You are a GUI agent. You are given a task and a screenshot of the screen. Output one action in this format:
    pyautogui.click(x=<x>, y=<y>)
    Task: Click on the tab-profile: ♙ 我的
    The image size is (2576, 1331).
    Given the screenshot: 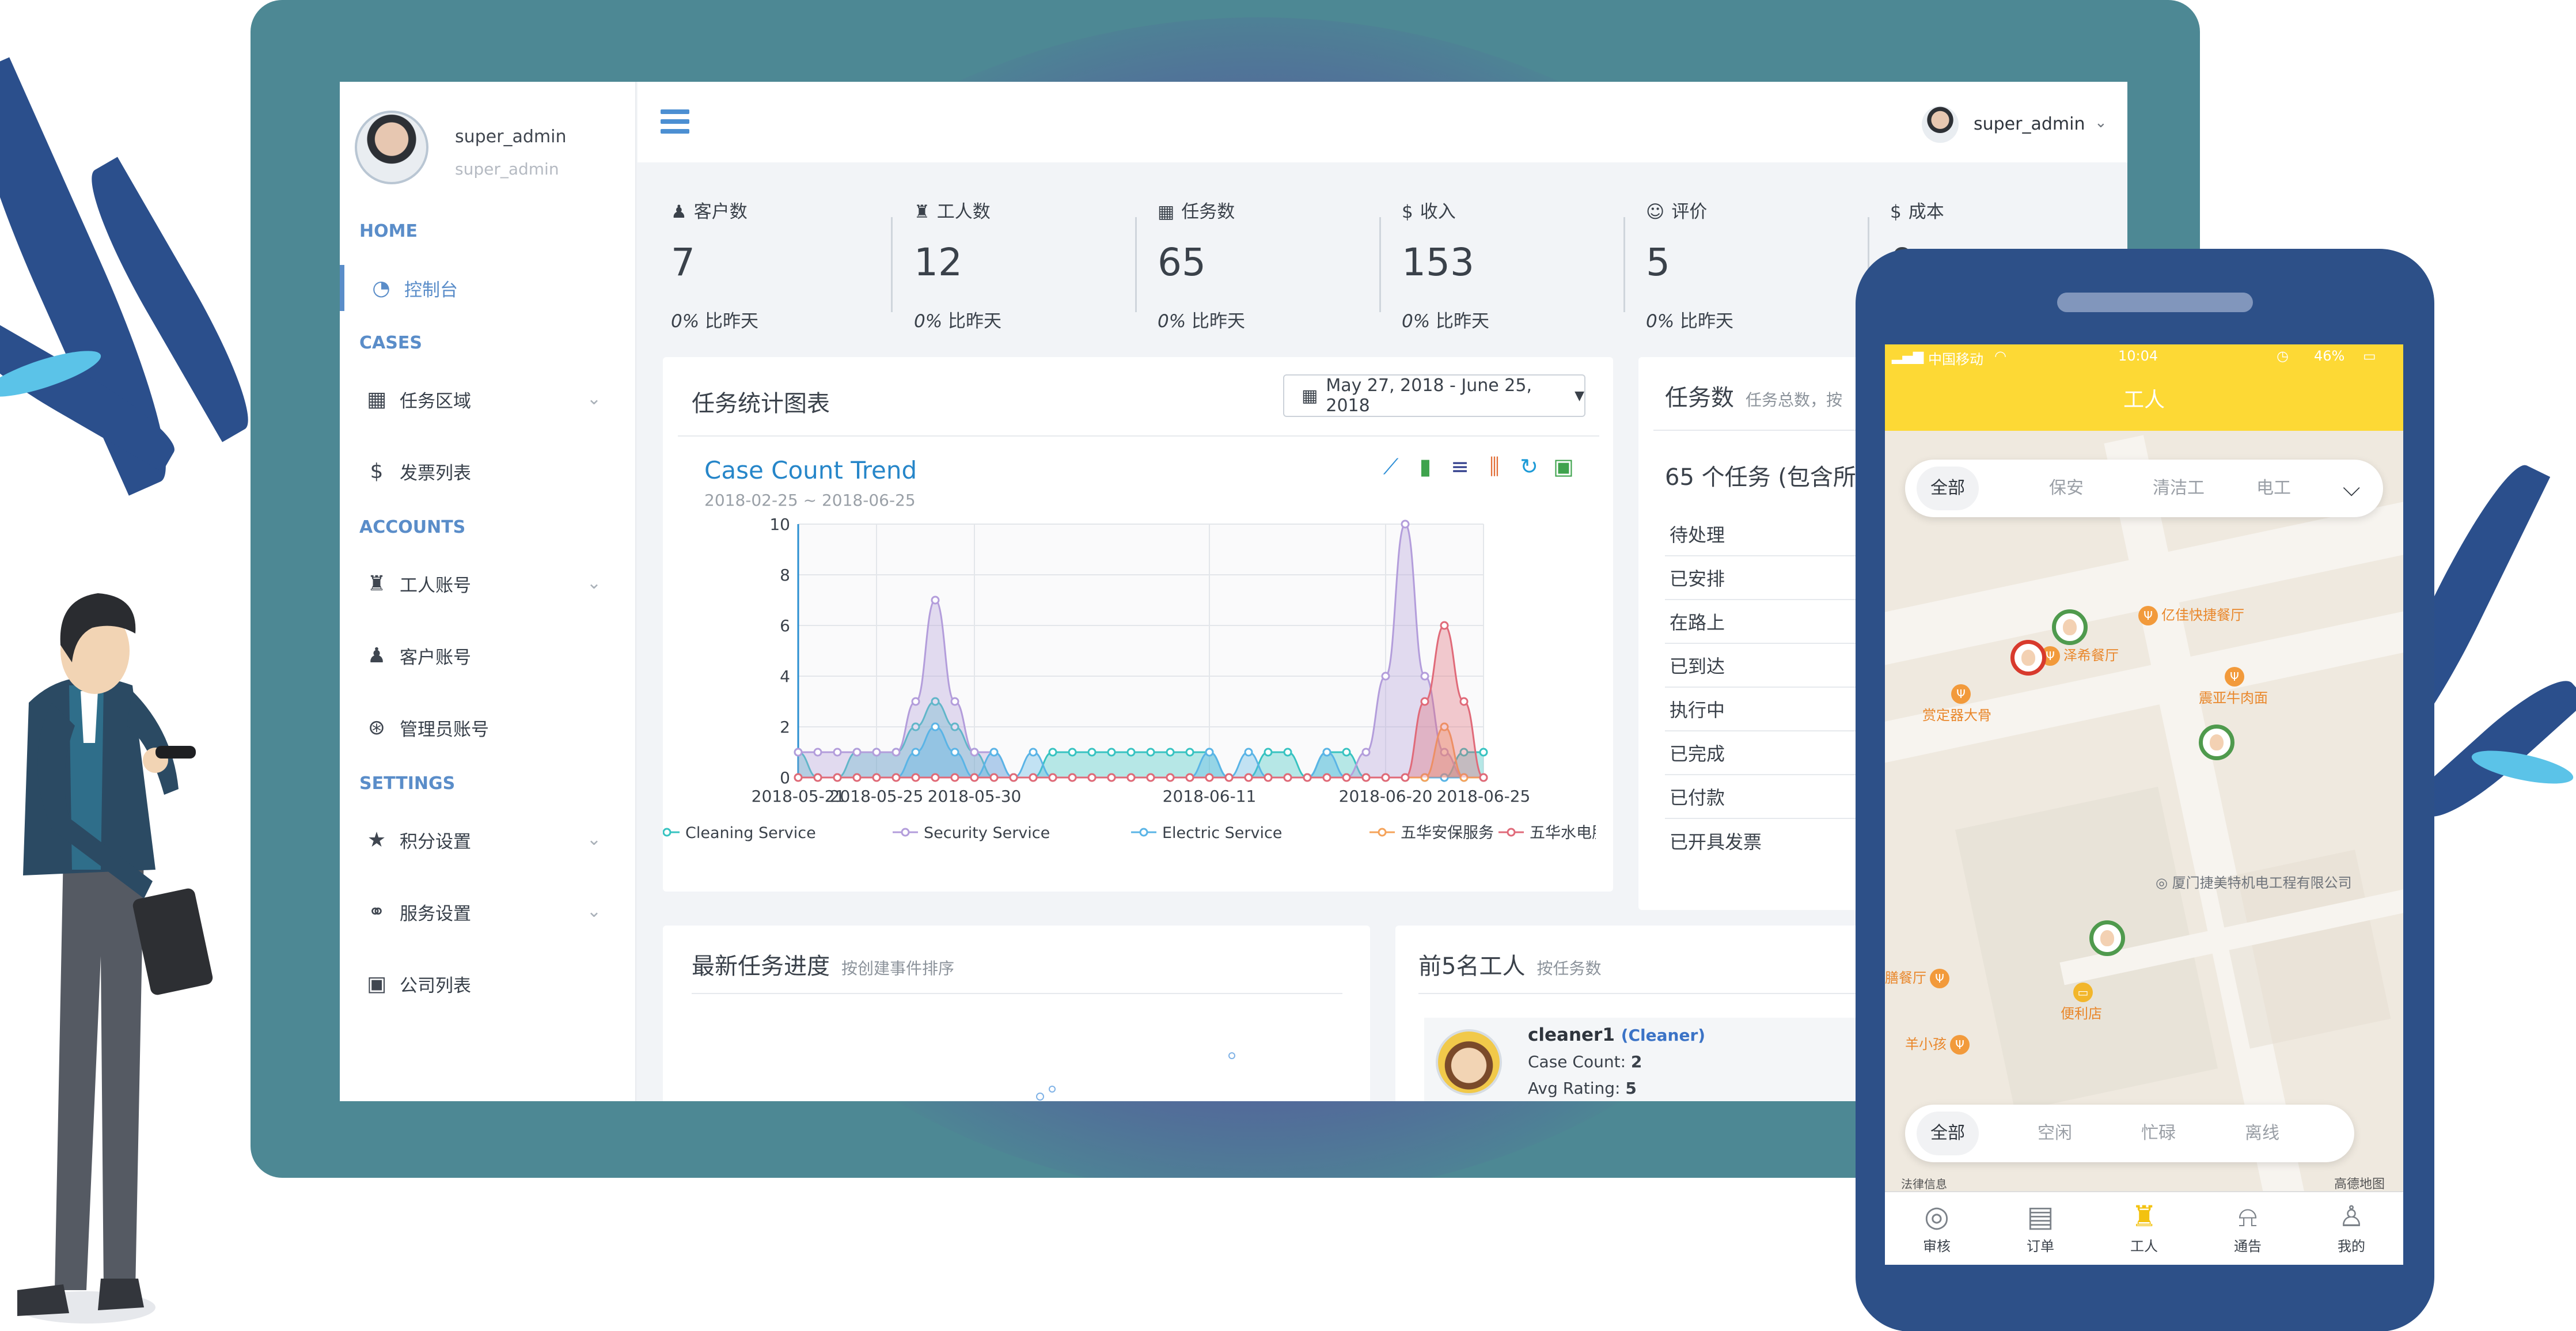 What is the action you would take?
    pyautogui.click(x=2351, y=1226)
    